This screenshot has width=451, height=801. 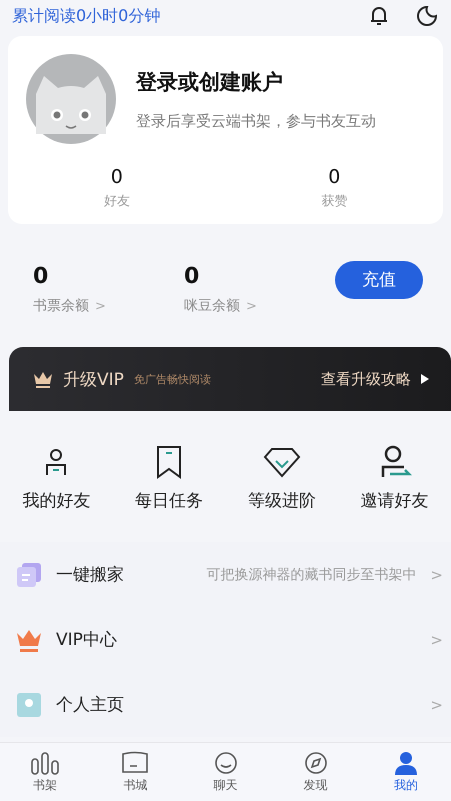 I want to click on play-triangle-icon, so click(x=425, y=379).